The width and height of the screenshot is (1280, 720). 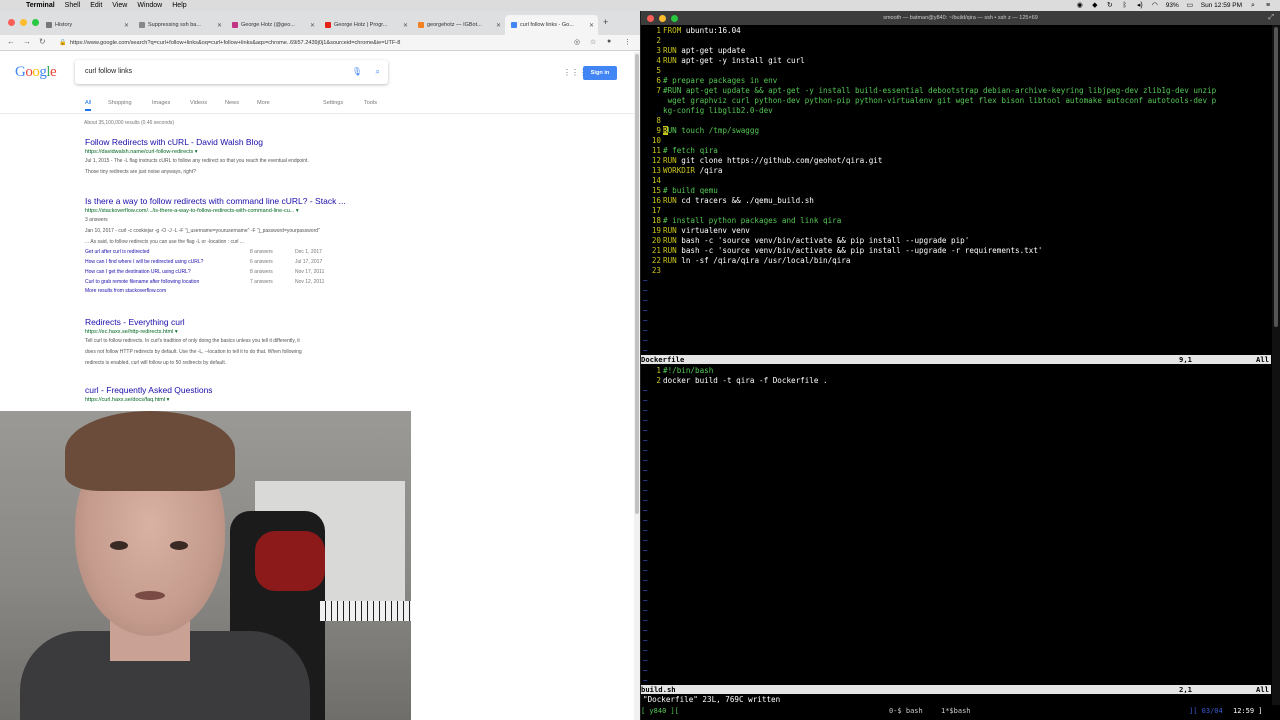 I want to click on tab-all: All, so click(x=88, y=105).